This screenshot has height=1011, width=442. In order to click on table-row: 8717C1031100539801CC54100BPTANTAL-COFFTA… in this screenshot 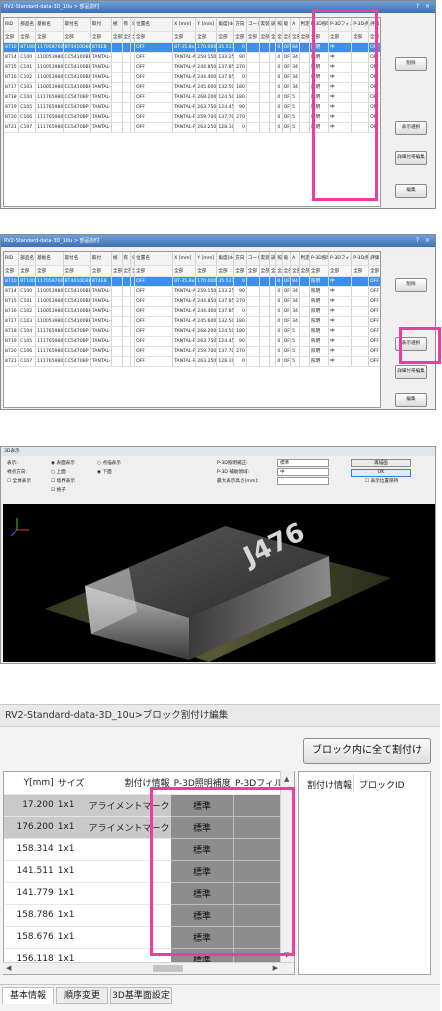, I will do `click(192, 321)`.